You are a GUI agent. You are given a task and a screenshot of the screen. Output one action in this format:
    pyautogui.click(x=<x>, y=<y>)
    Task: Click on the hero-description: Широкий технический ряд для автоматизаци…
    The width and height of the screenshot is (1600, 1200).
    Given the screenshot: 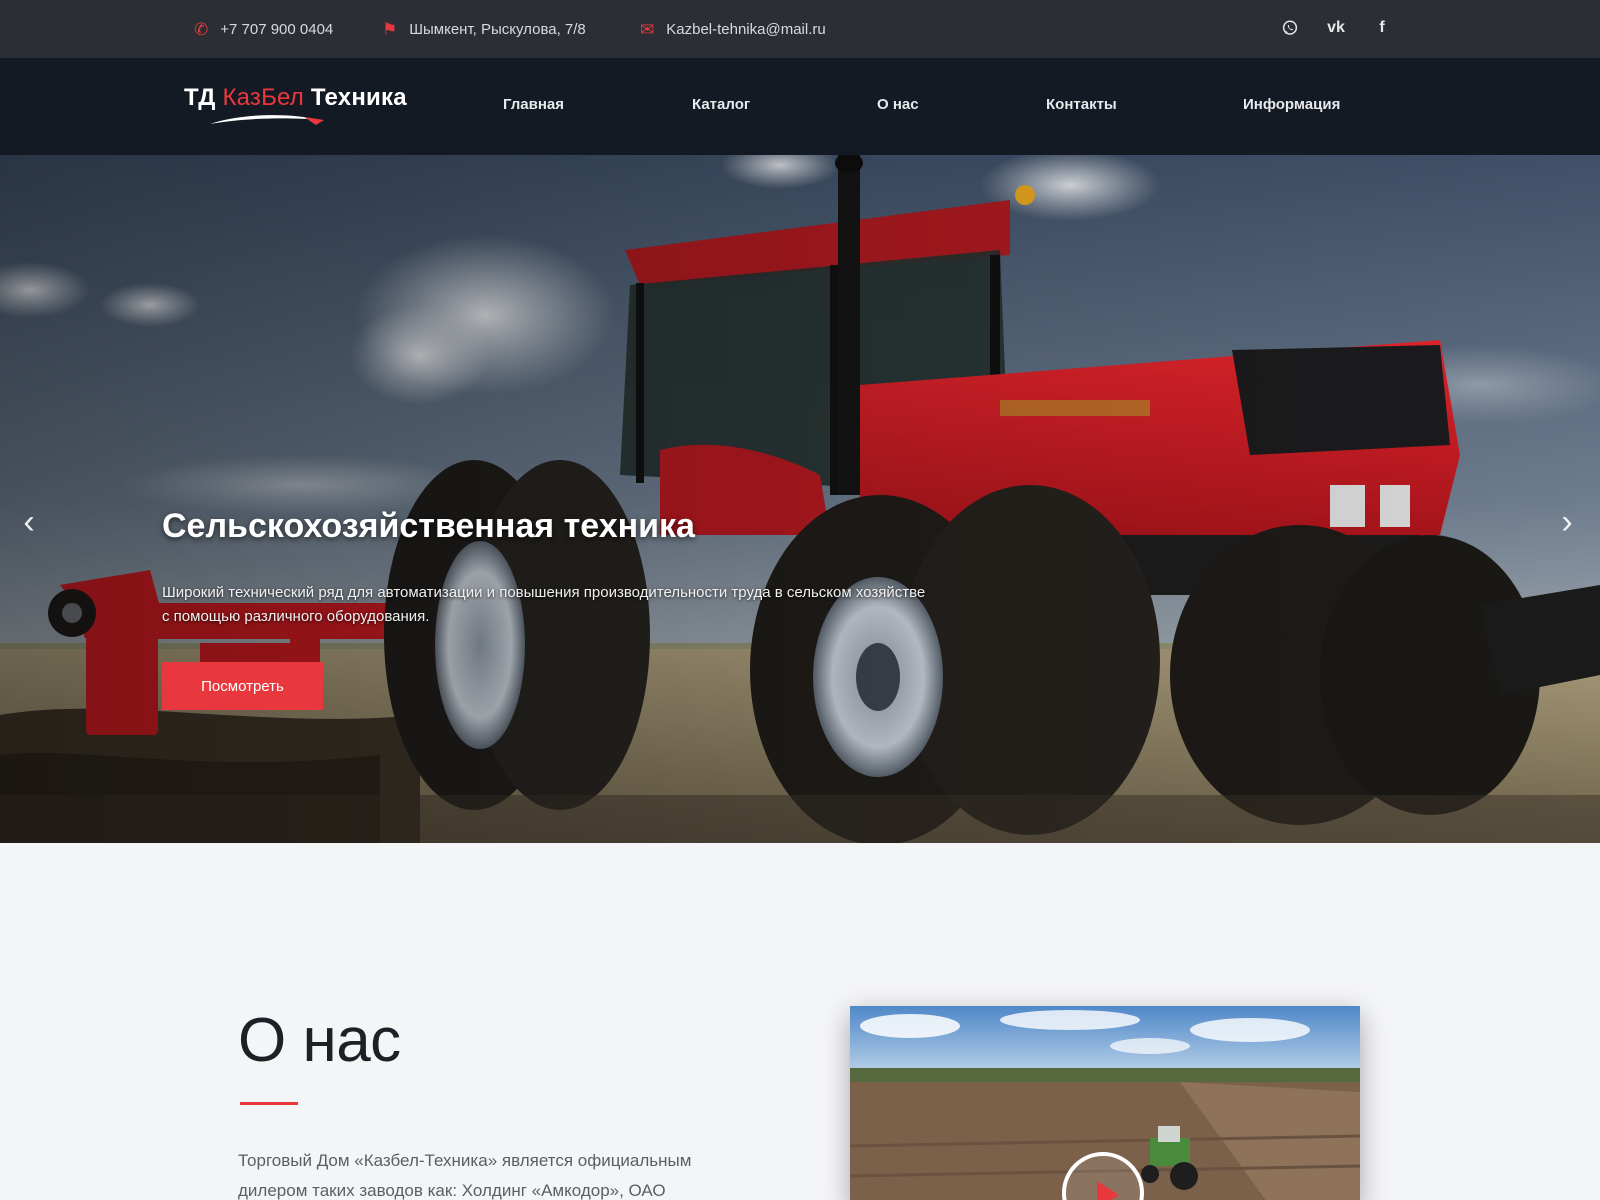 What is the action you would take?
    pyautogui.click(x=544, y=604)
    